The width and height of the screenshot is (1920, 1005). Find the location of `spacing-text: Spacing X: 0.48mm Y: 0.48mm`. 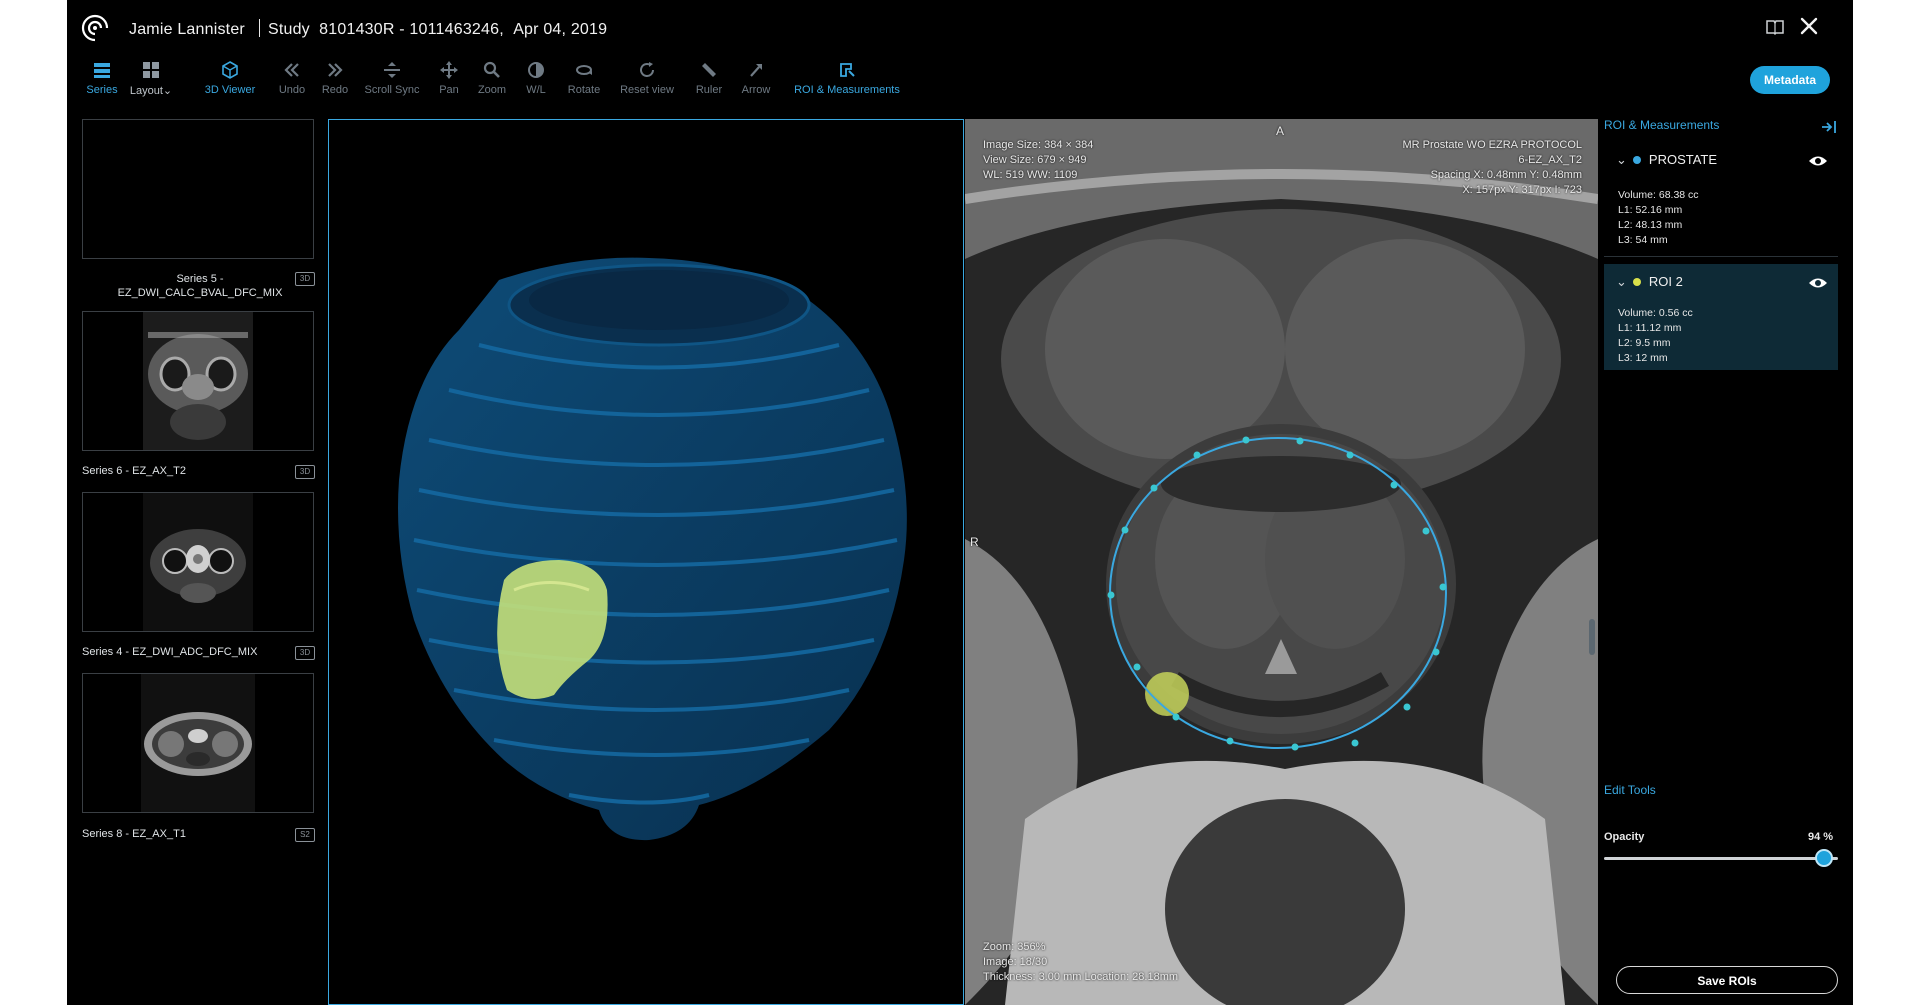

spacing-text: Spacing X: 0.48mm Y: 0.48mm is located at coordinates (1506, 175).